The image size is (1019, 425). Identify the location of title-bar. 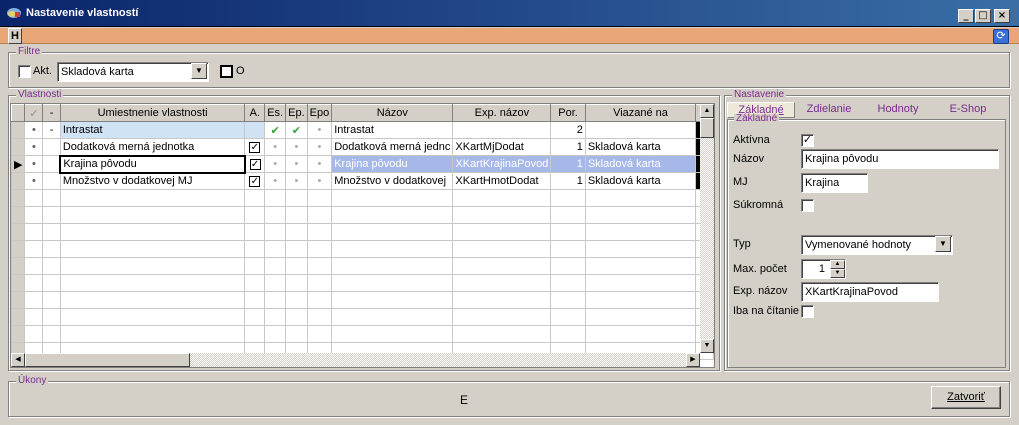
(509, 13).